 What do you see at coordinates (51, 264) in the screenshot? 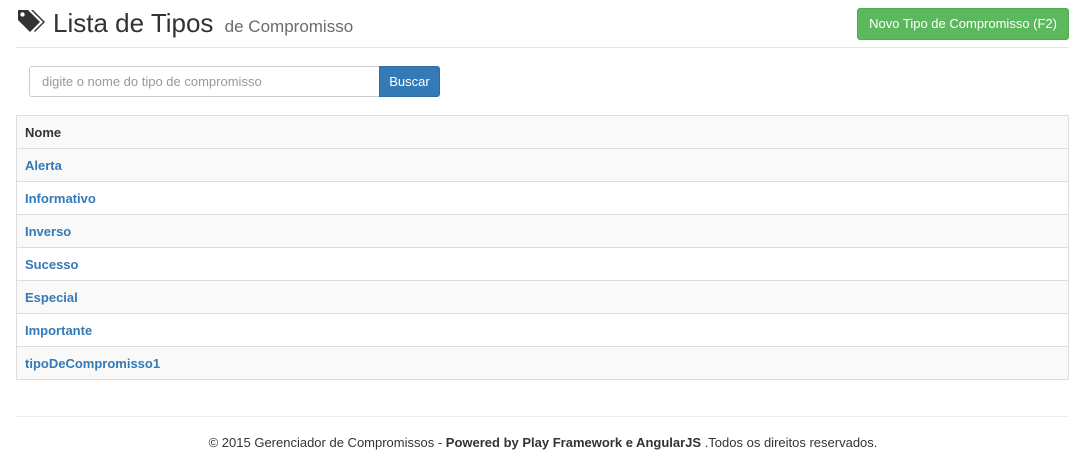
I see `type-link: Sucesso` at bounding box center [51, 264].